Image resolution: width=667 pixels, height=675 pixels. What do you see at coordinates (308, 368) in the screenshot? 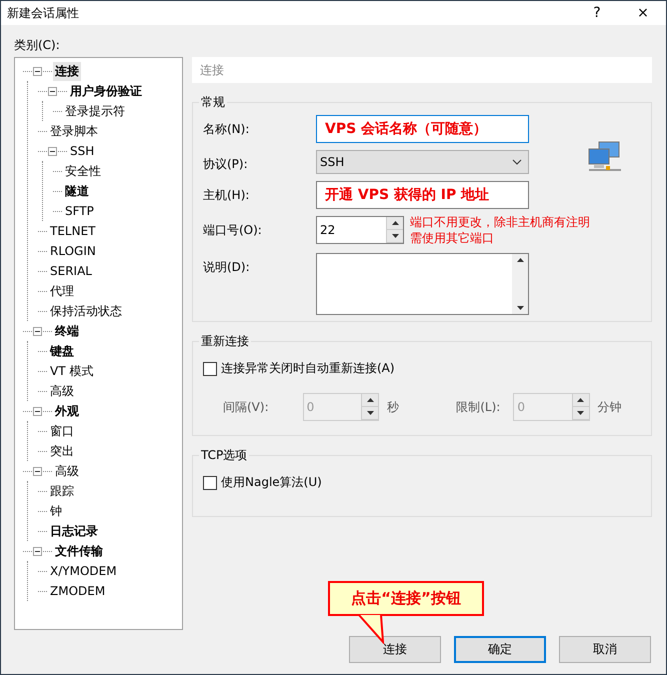
I see `checkbox-label: 连接异常关闭时自动重新连接(A)` at bounding box center [308, 368].